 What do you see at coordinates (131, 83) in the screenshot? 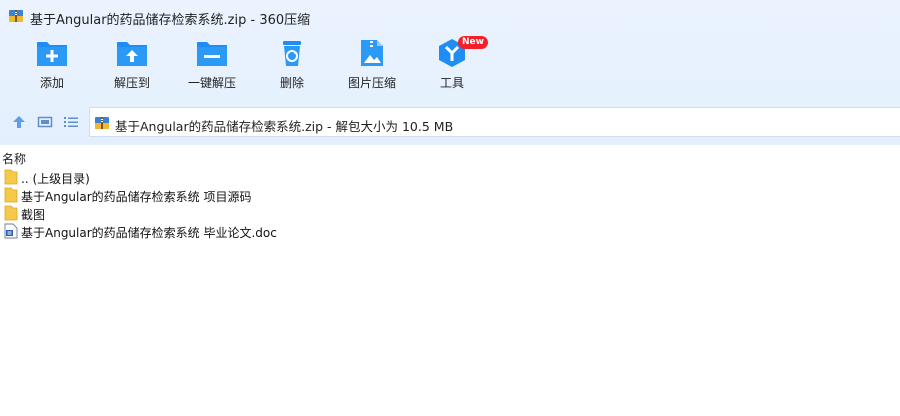
I see `extract-to-label: 解压到` at bounding box center [131, 83].